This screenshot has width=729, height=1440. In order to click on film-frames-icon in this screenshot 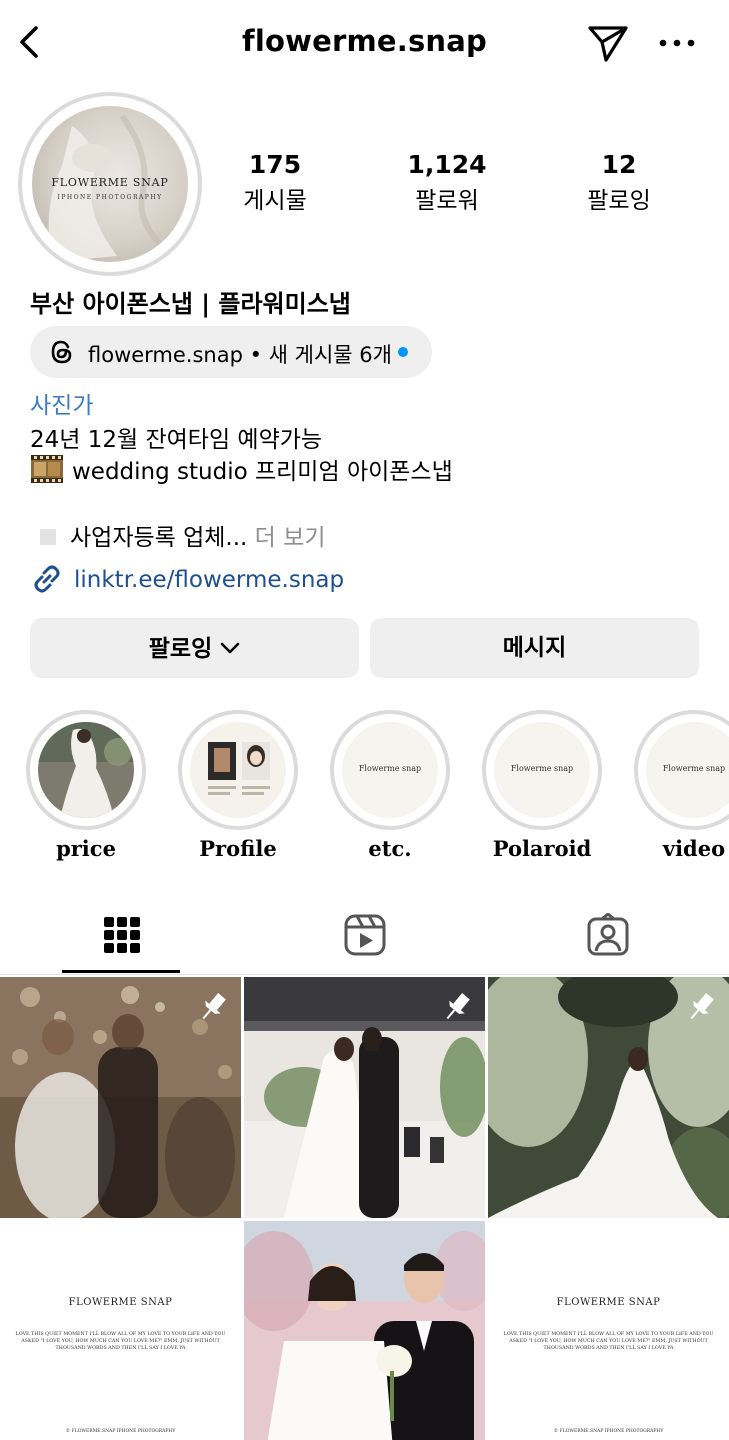, I will do `click(47, 469)`.